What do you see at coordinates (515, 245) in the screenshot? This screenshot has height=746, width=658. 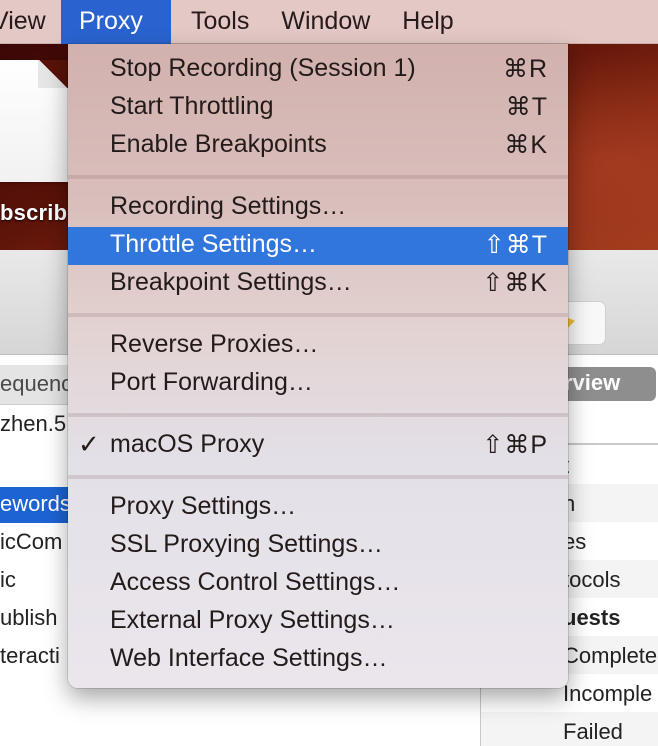 I see `shortcut-label: ⇧⌘T` at bounding box center [515, 245].